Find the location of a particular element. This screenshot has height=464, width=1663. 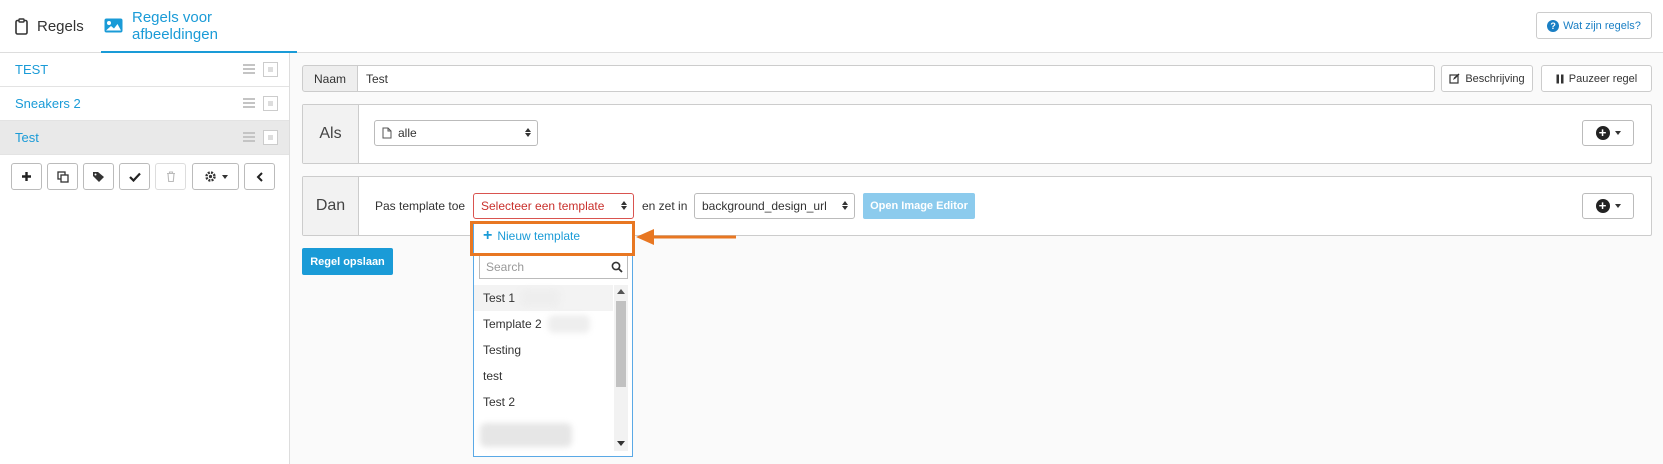

open-image-editor-button: Open Image Editor is located at coordinates (919, 206).